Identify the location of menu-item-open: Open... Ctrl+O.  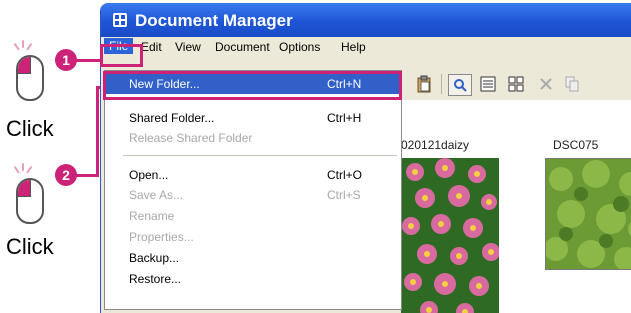
(253, 175).